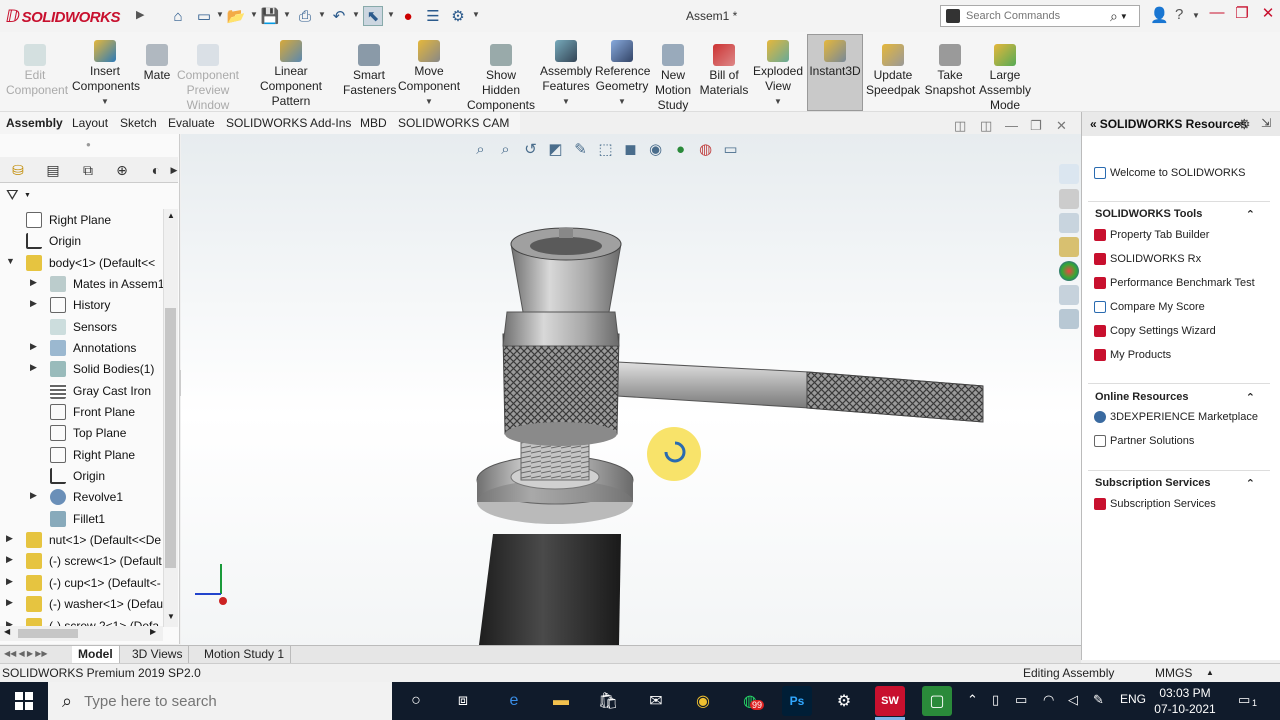 This screenshot has height=720, width=1280. What do you see at coordinates (1242, 13) in the screenshot?
I see `restore-icon: ❐` at bounding box center [1242, 13].